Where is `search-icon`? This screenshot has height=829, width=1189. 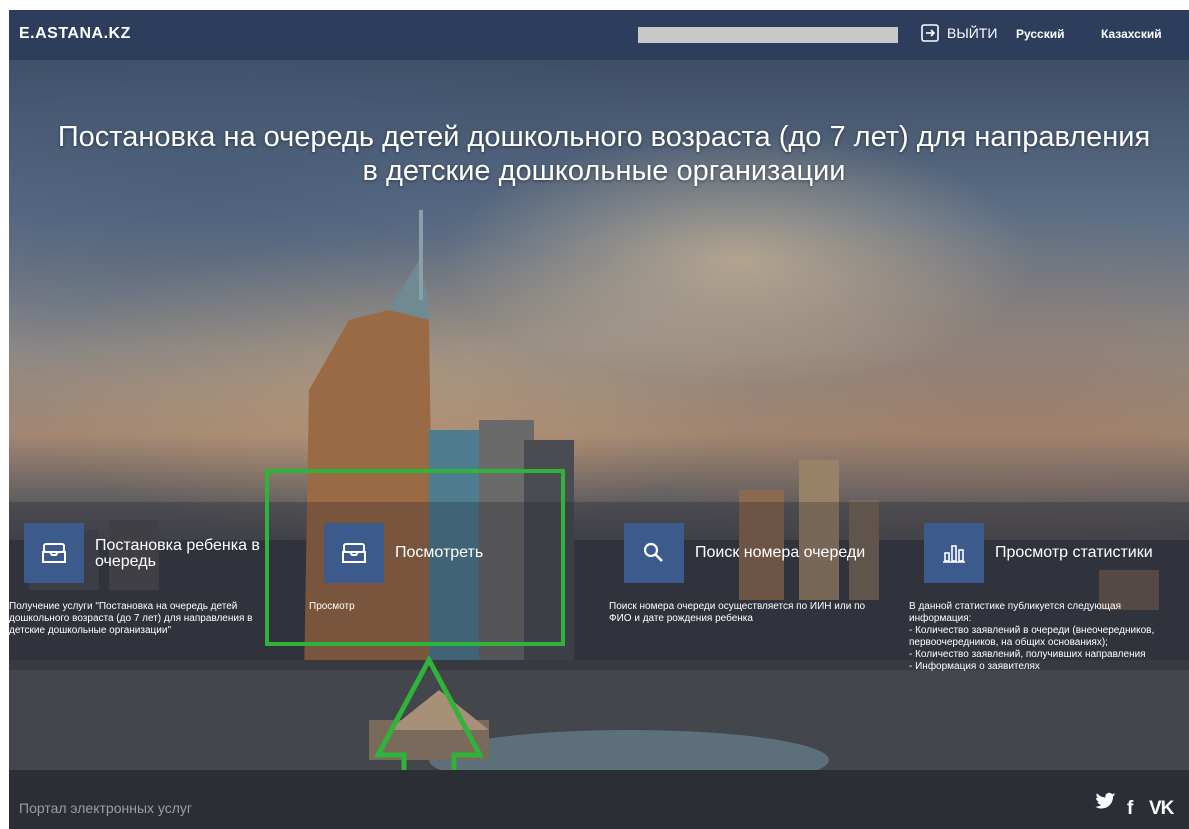
search-icon is located at coordinates (653, 552).